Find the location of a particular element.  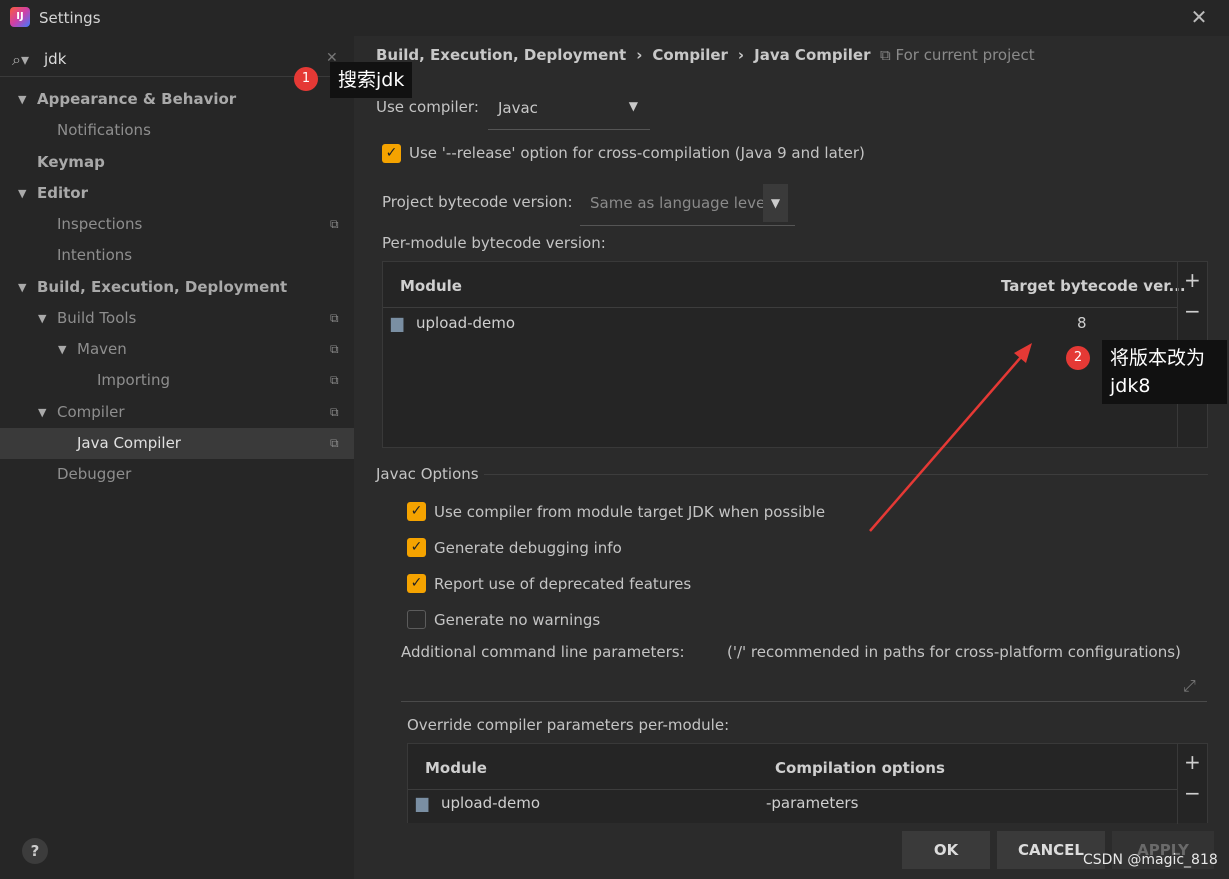

search-icon: ⌕▾ is located at coordinates (20, 60).